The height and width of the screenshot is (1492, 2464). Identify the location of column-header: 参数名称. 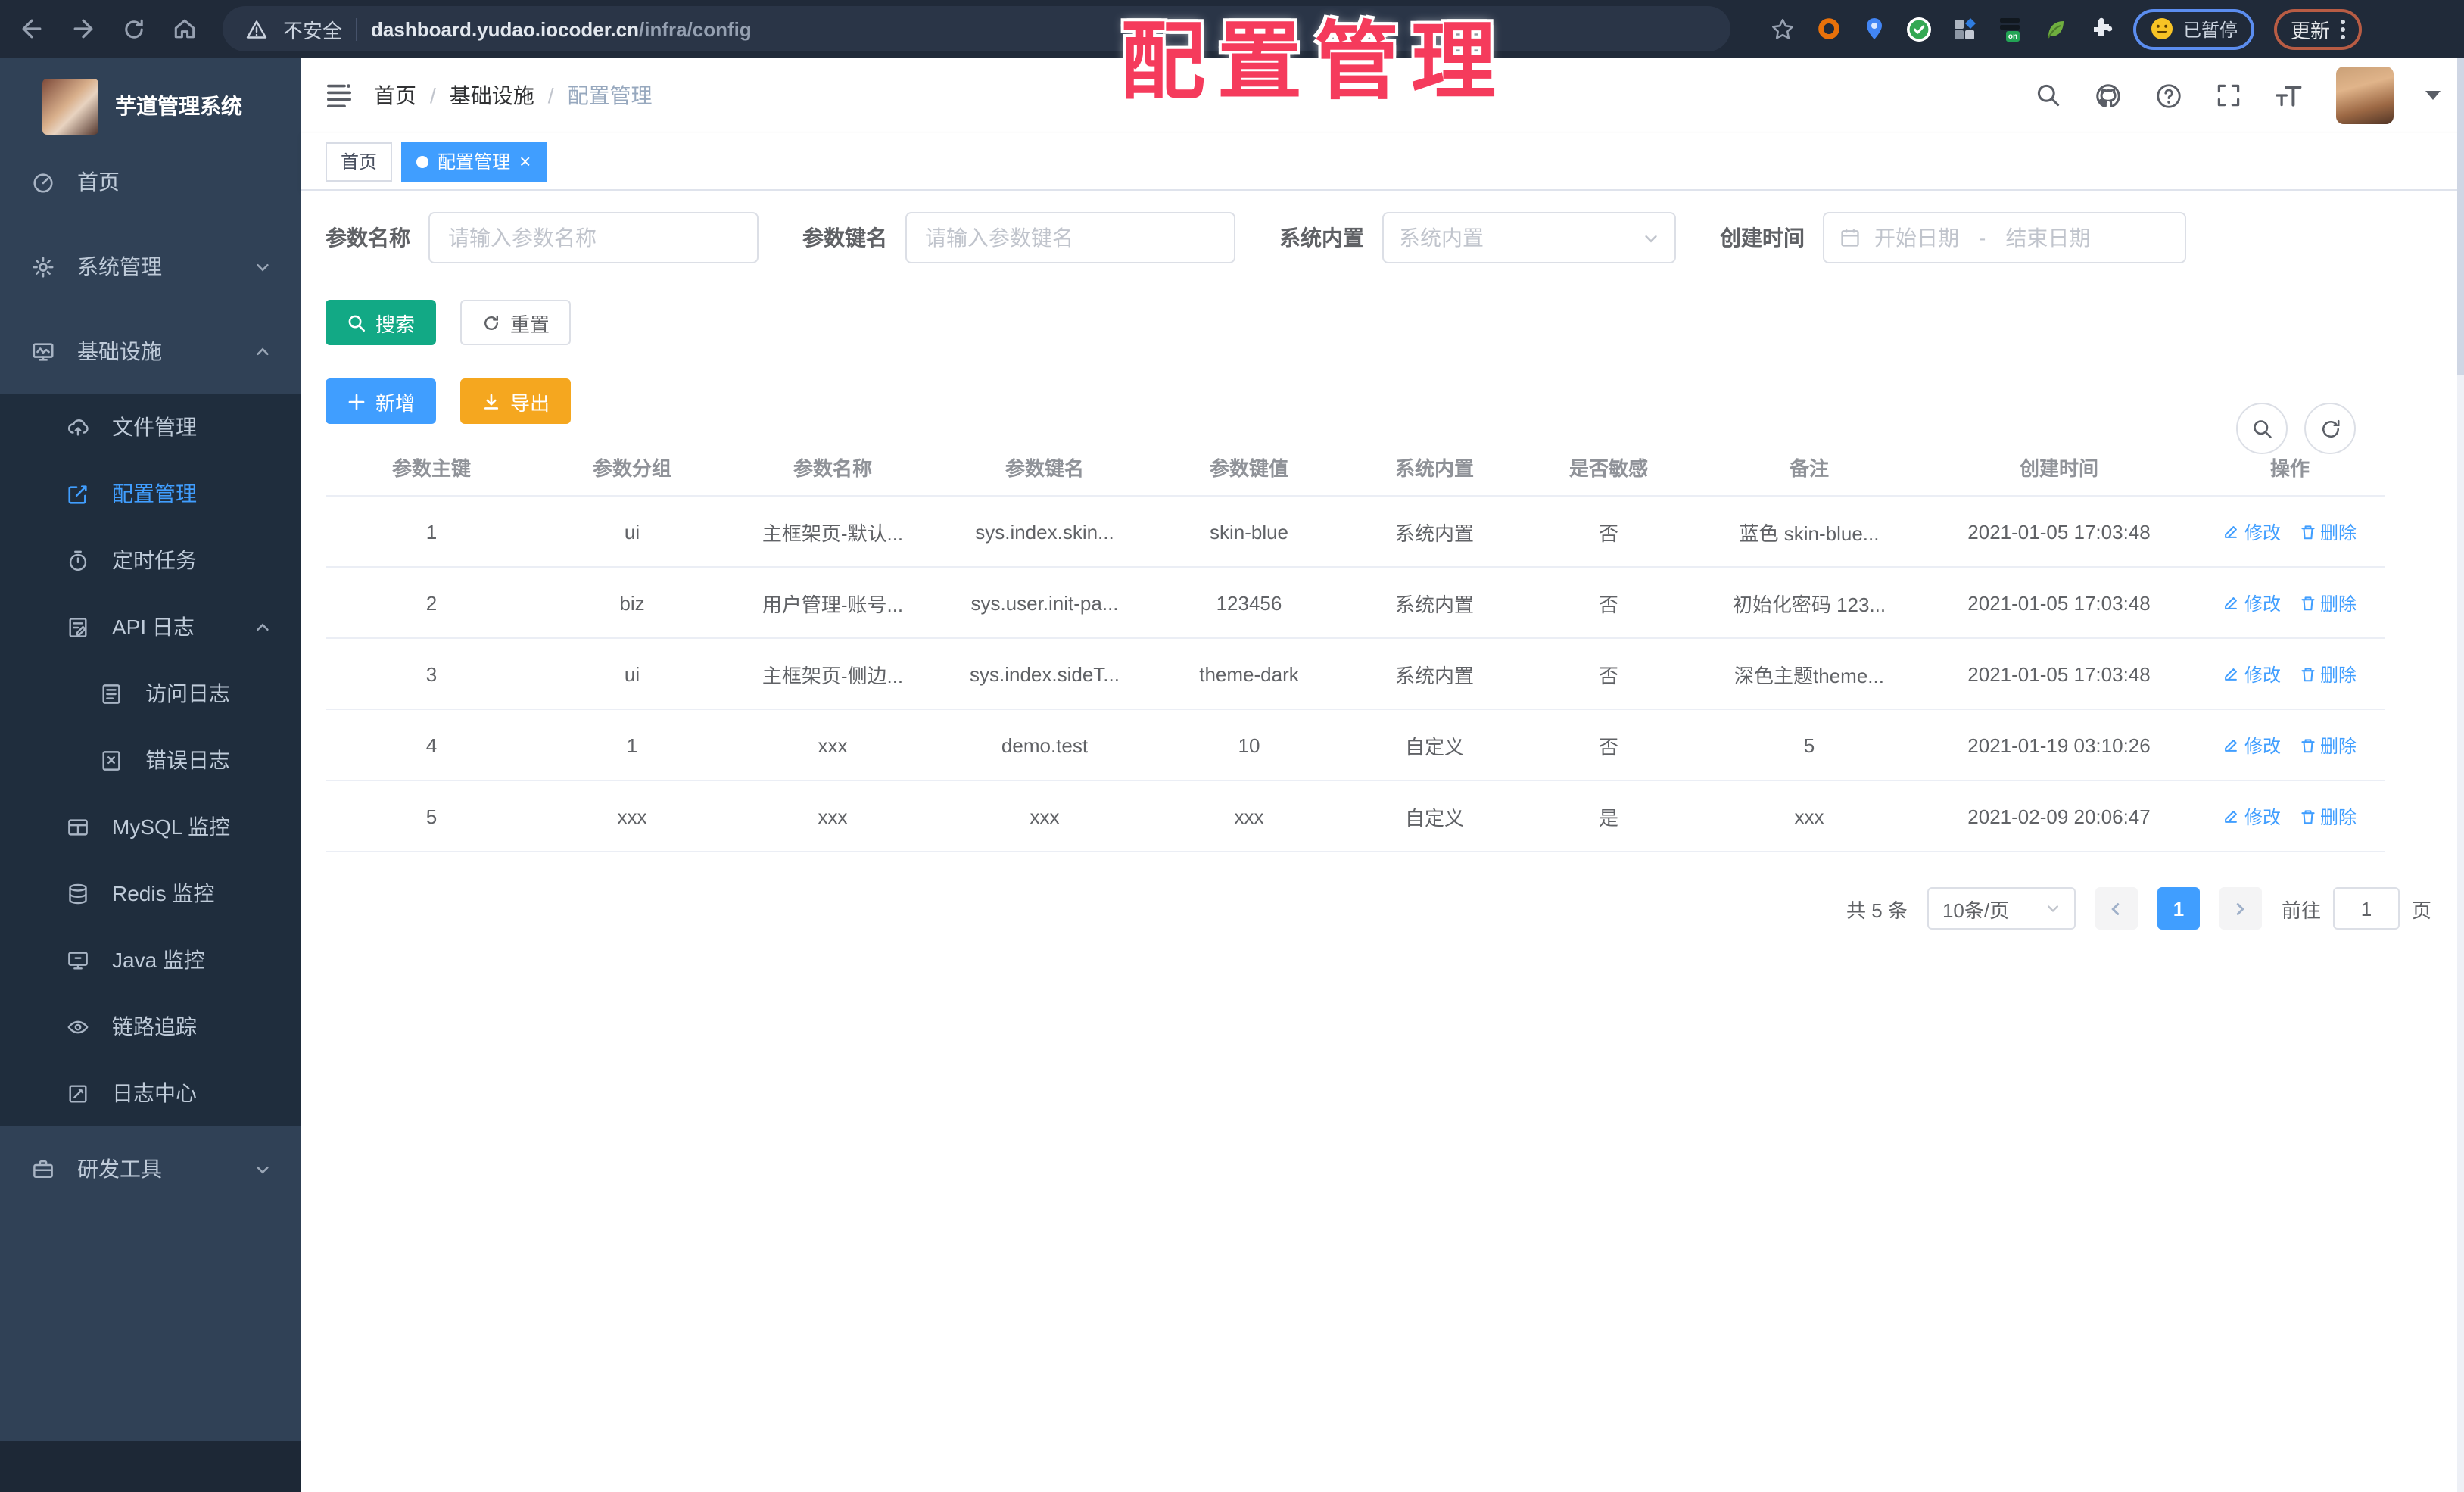
(832, 468).